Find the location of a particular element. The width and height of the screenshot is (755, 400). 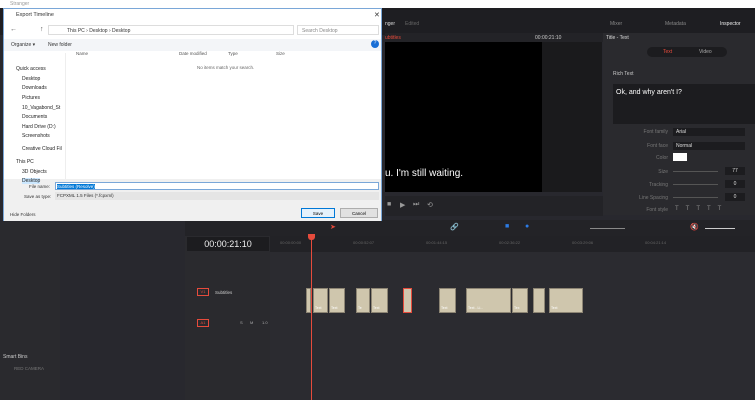

loop-icon: ⟲ is located at coordinates (430, 205).